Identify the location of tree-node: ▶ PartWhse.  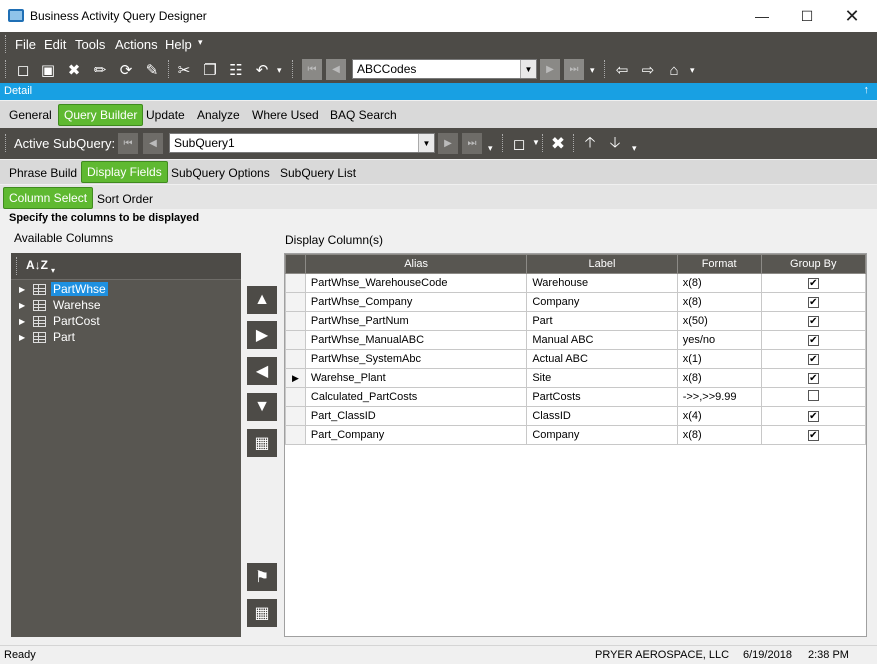
(63, 289).